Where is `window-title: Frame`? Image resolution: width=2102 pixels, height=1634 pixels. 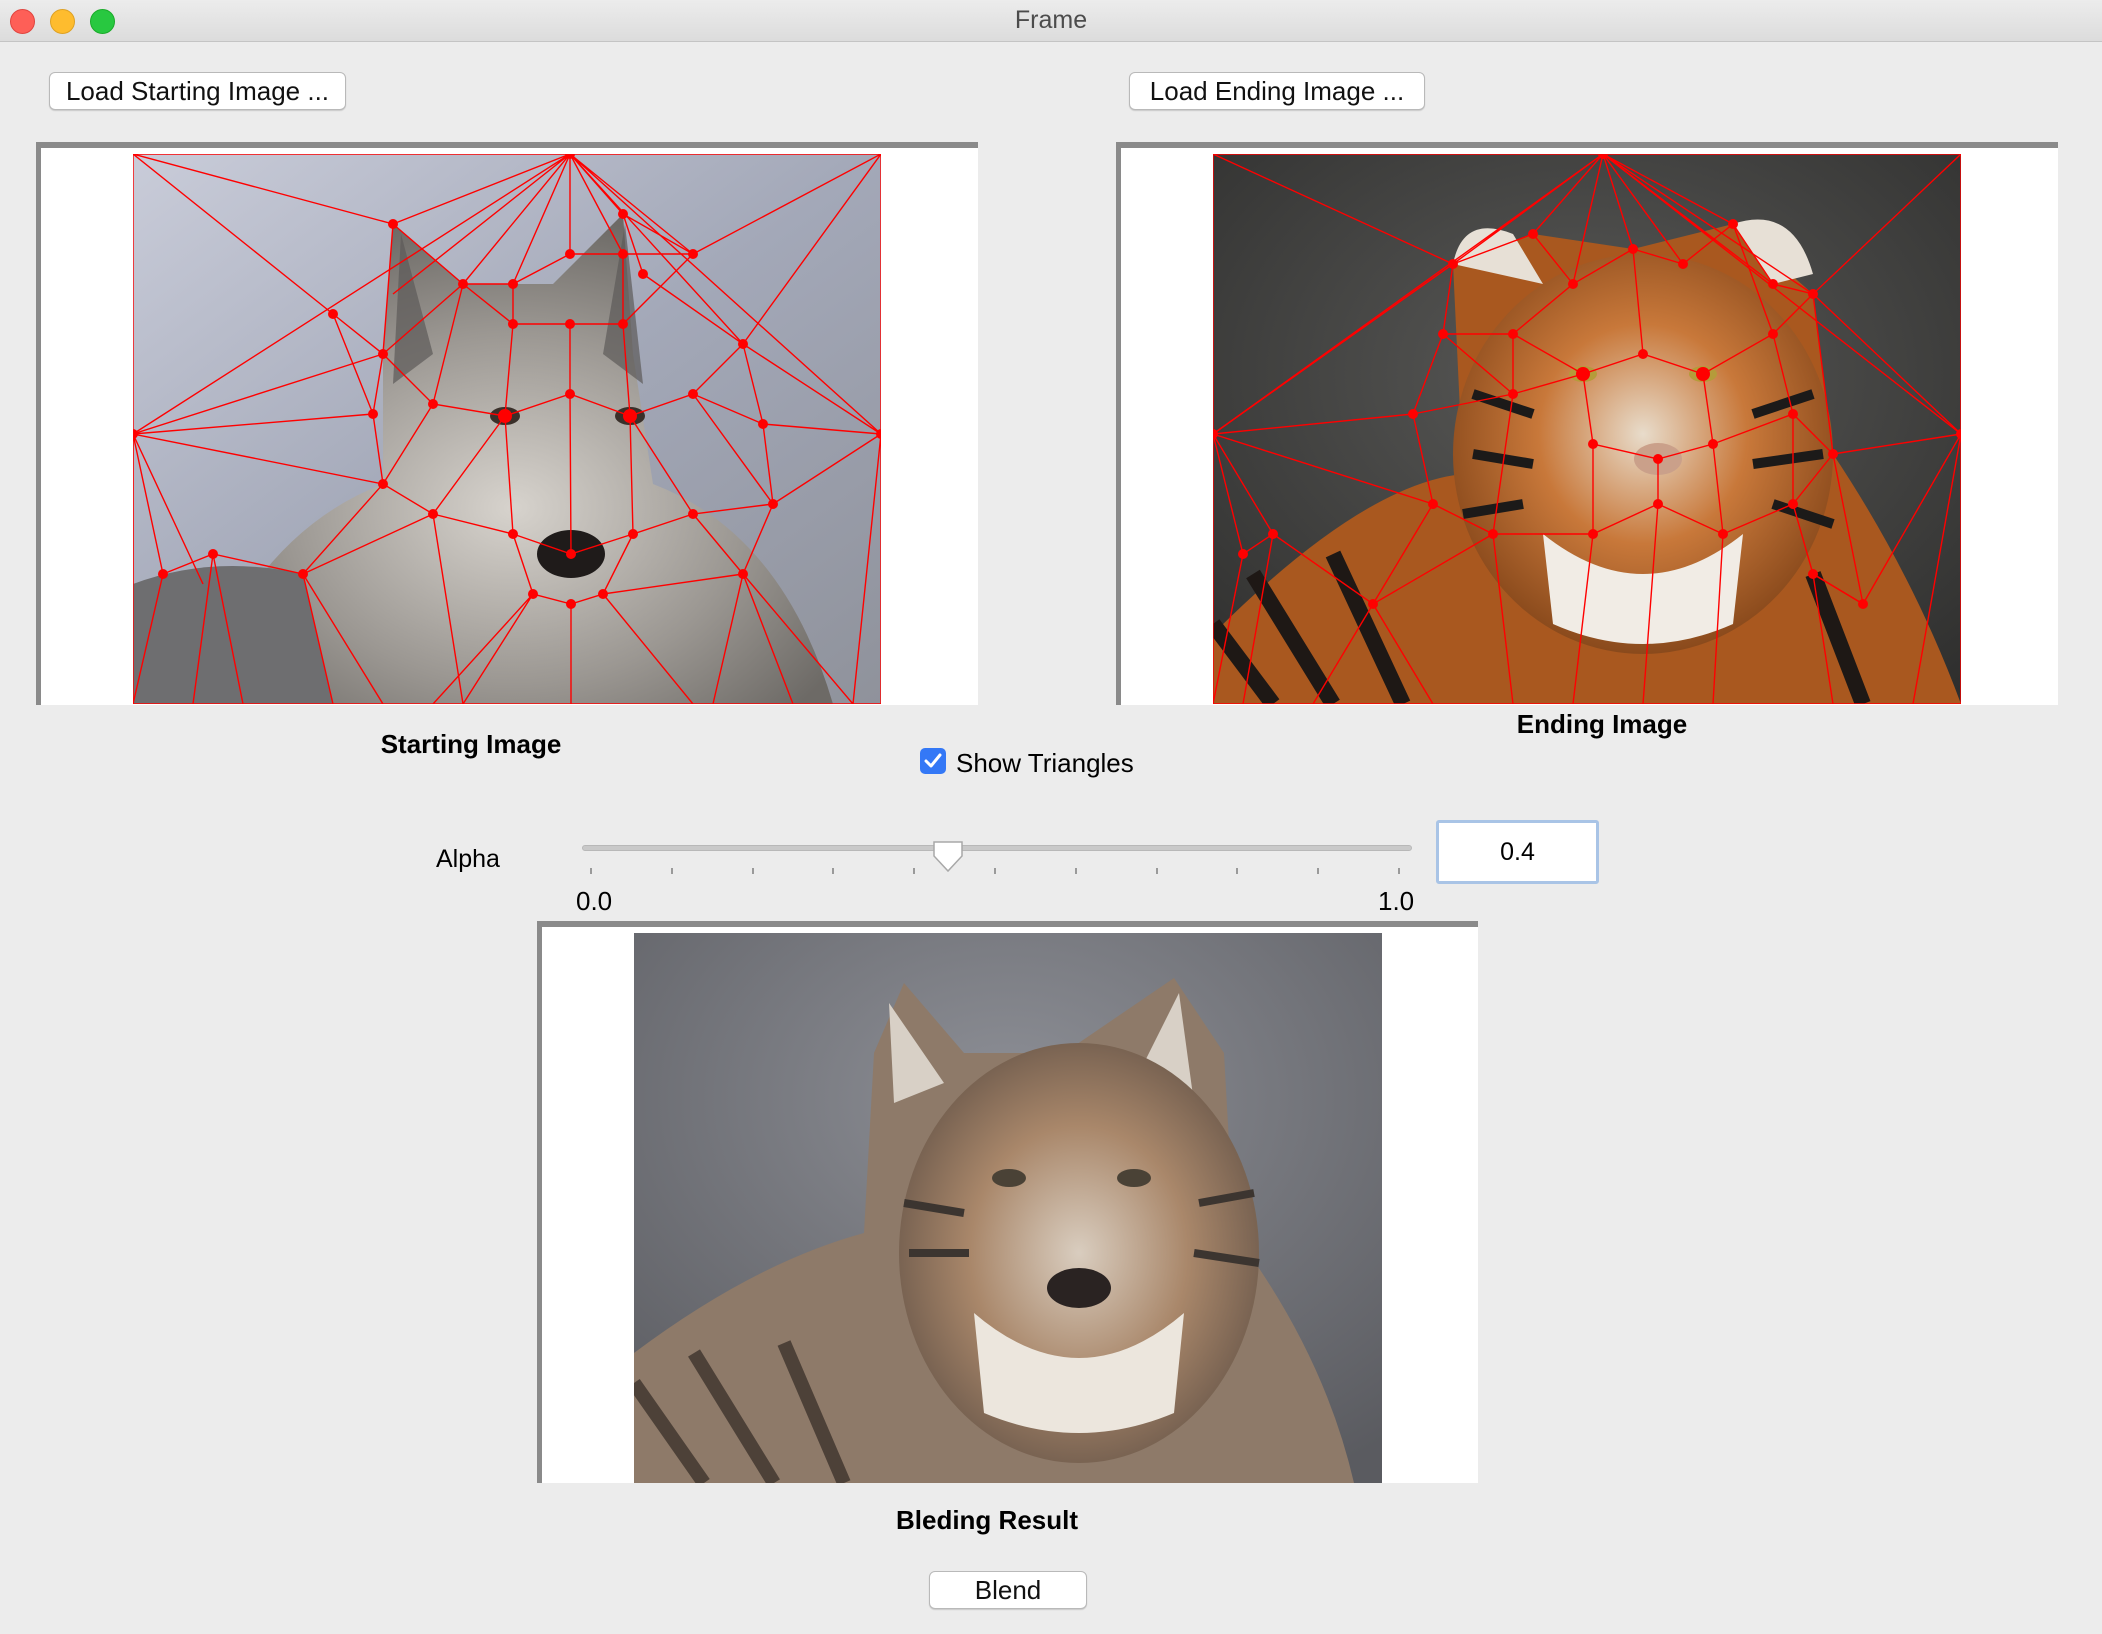 window-title: Frame is located at coordinates (1051, 20).